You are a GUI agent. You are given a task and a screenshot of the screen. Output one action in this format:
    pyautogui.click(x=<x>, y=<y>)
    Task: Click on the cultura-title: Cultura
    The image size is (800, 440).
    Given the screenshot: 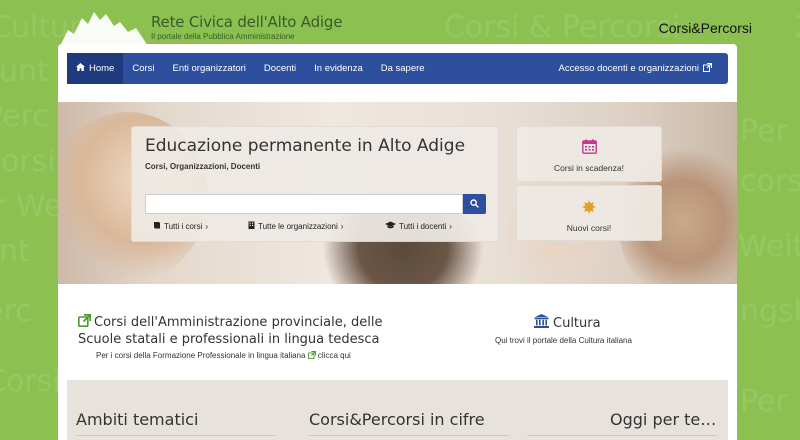 What is the action you would take?
    pyautogui.click(x=577, y=323)
    